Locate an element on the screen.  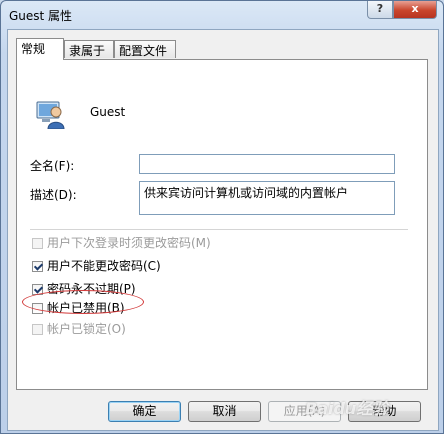
user-name: Guest is located at coordinates (108, 112).